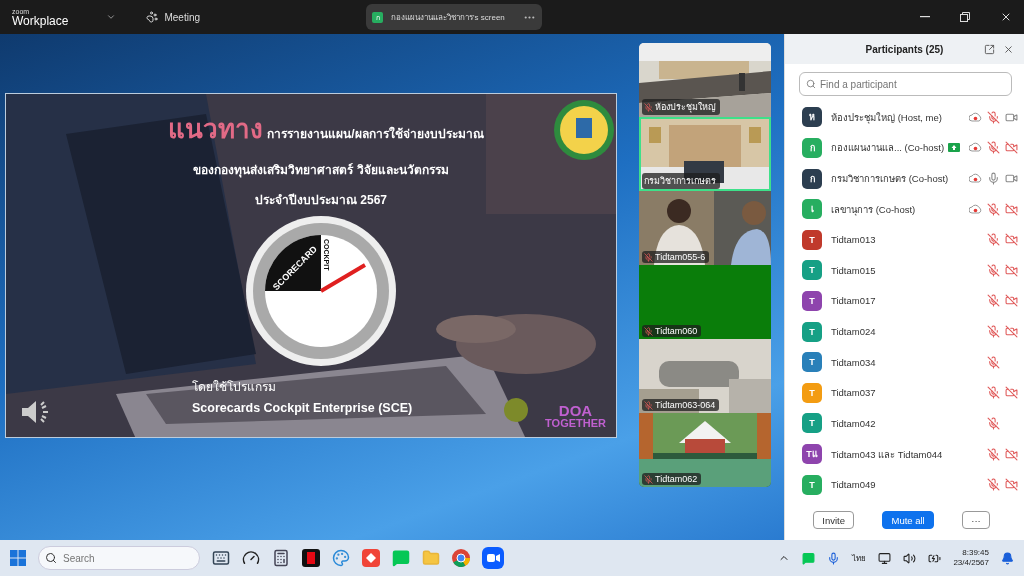 The height and width of the screenshot is (576, 1024). What do you see at coordinates (853, 301) in the screenshot?
I see `participant-name: Tidtam017` at bounding box center [853, 301].